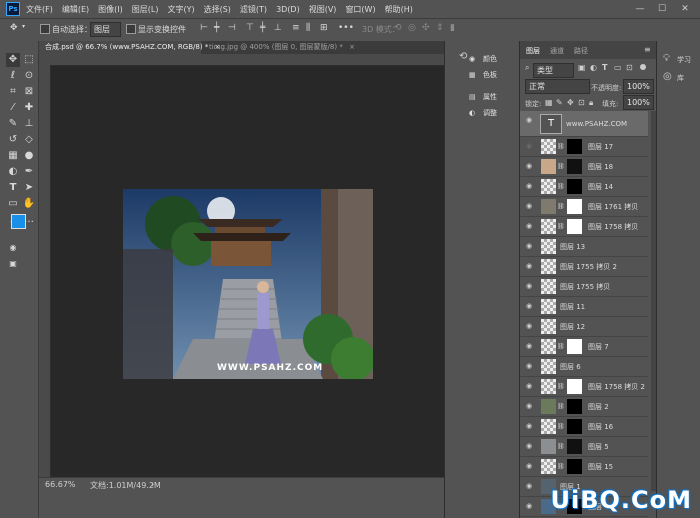 This screenshot has height=518, width=700. Describe the element at coordinates (666, 58) in the screenshot. I see `learn-icon: 💡︎` at that location.